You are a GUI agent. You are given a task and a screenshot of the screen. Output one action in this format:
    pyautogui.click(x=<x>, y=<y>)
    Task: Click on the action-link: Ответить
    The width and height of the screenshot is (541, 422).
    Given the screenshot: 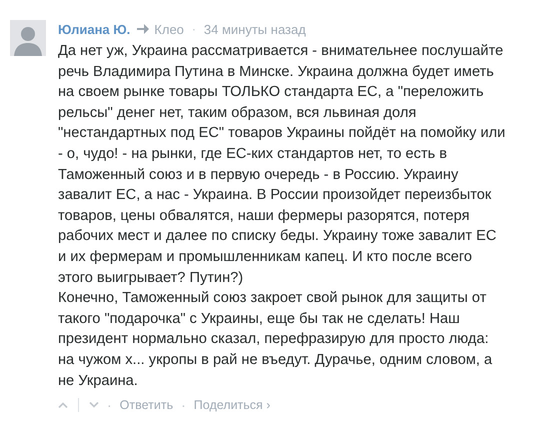 What is the action you would take?
    pyautogui.click(x=147, y=405)
    